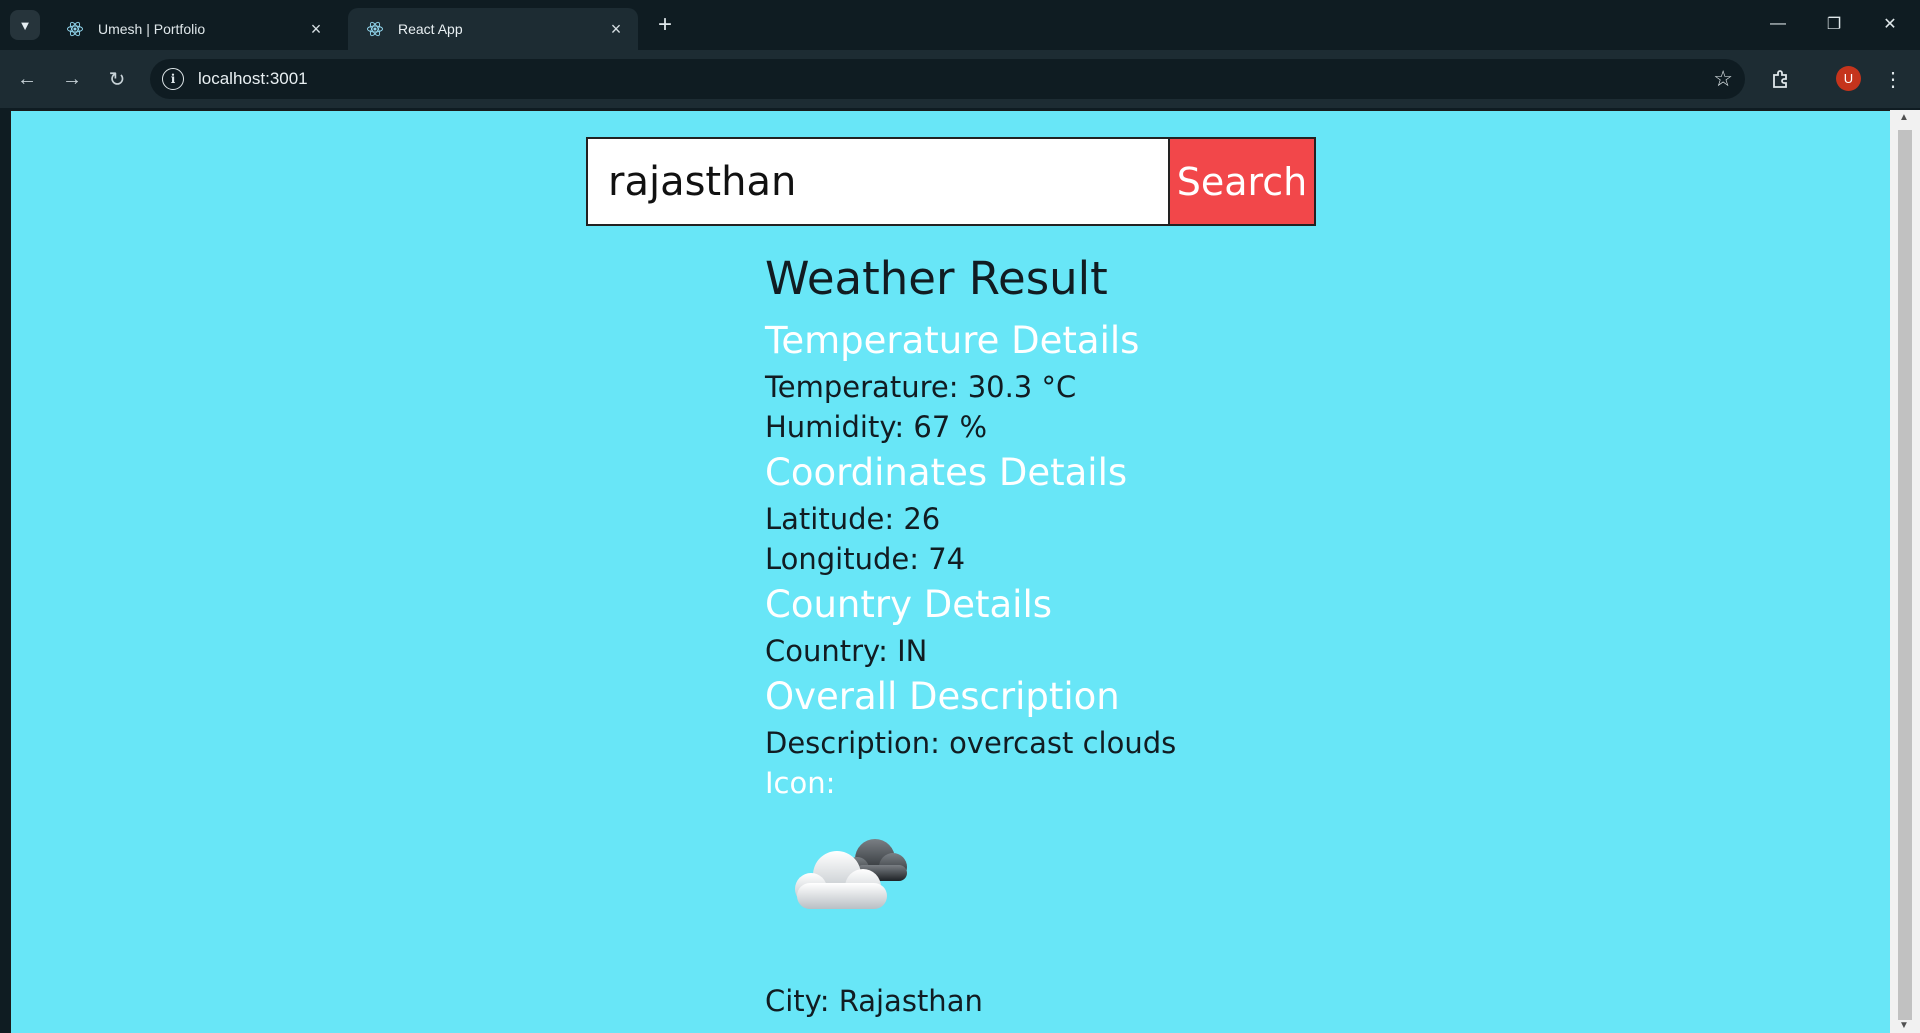 Image resolution: width=1920 pixels, height=1033 pixels. I want to click on humidity-value: Humidity: 67 %, so click(876, 427).